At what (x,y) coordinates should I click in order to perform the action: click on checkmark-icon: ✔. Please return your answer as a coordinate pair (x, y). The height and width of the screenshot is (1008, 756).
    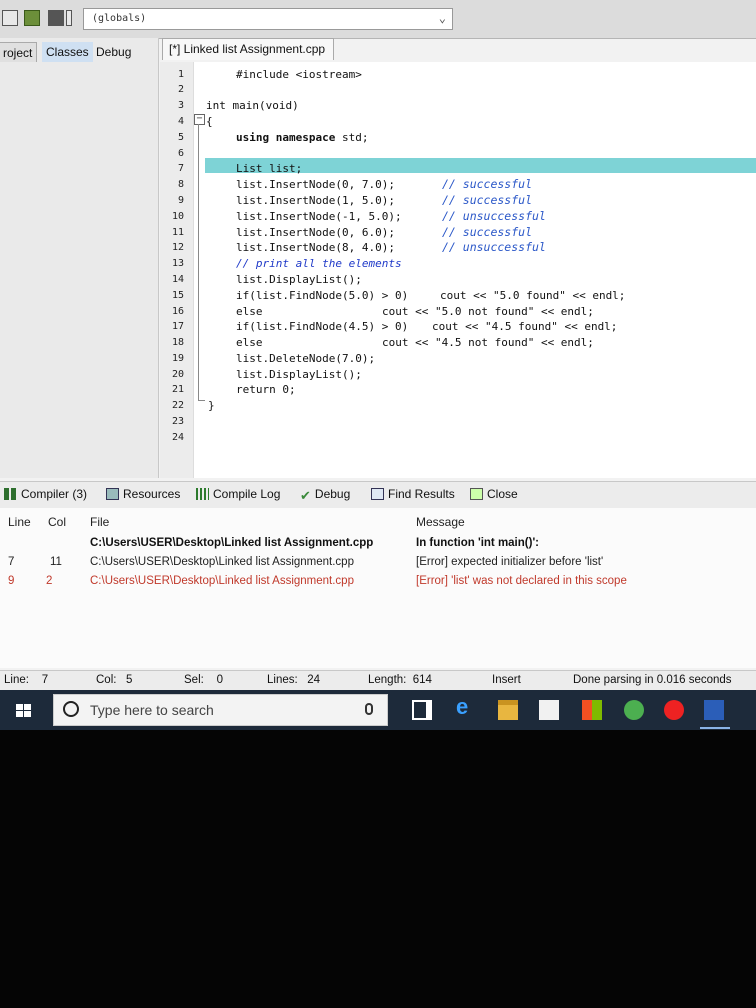
    Looking at the image, I should click on (305, 495).